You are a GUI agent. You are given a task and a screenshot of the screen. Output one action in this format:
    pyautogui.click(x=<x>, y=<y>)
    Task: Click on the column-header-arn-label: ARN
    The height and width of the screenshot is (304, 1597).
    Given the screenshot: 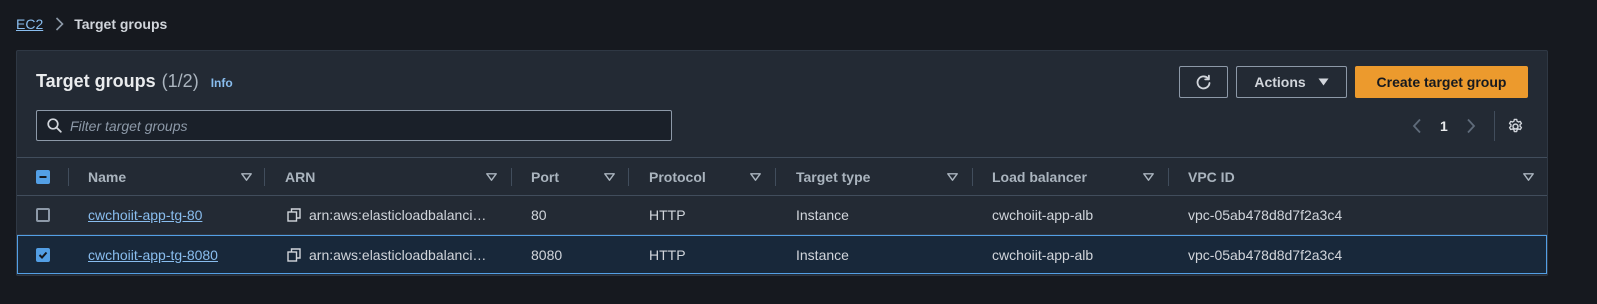 What is the action you would take?
    pyautogui.click(x=300, y=176)
    